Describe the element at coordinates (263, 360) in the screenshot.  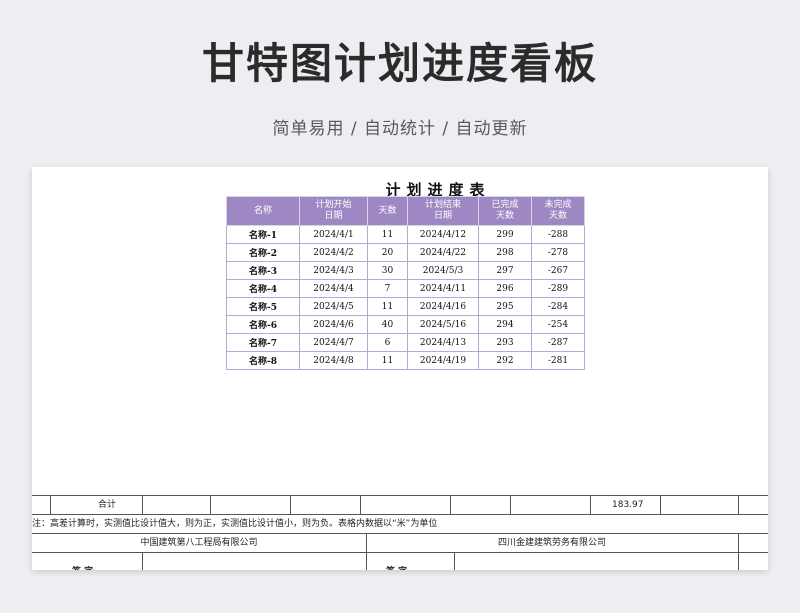
I see `cell-name: 名称-8` at that location.